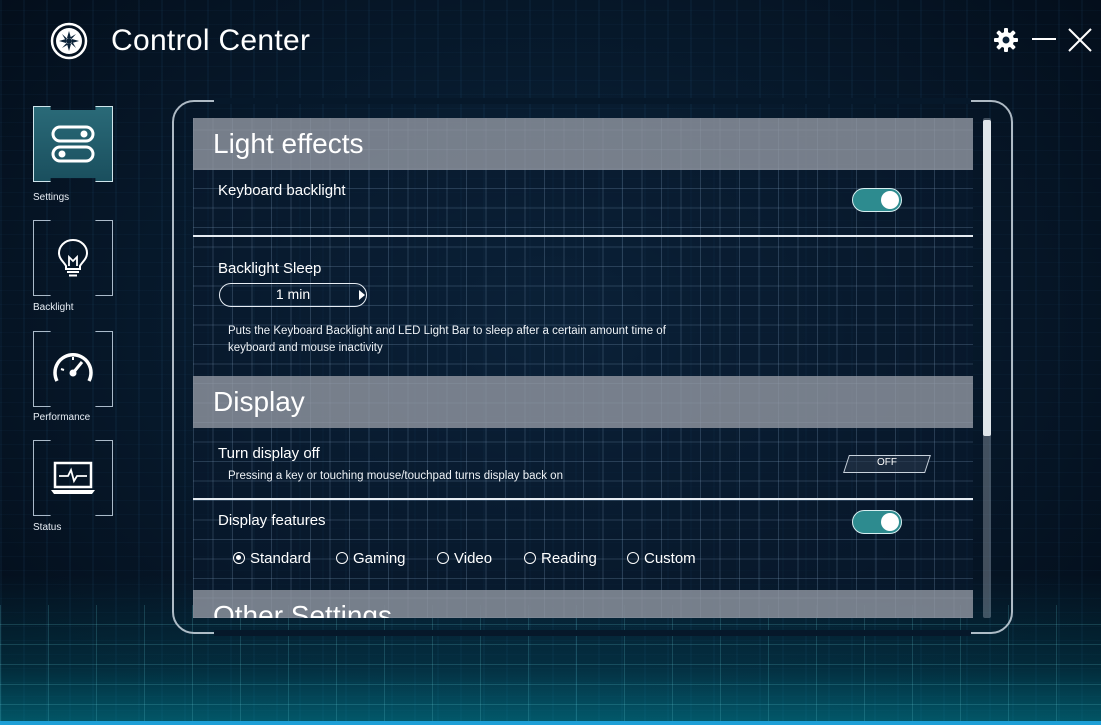 Image resolution: width=1101 pixels, height=725 pixels. What do you see at coordinates (272, 520) in the screenshot?
I see `display-features-label: Display features` at bounding box center [272, 520].